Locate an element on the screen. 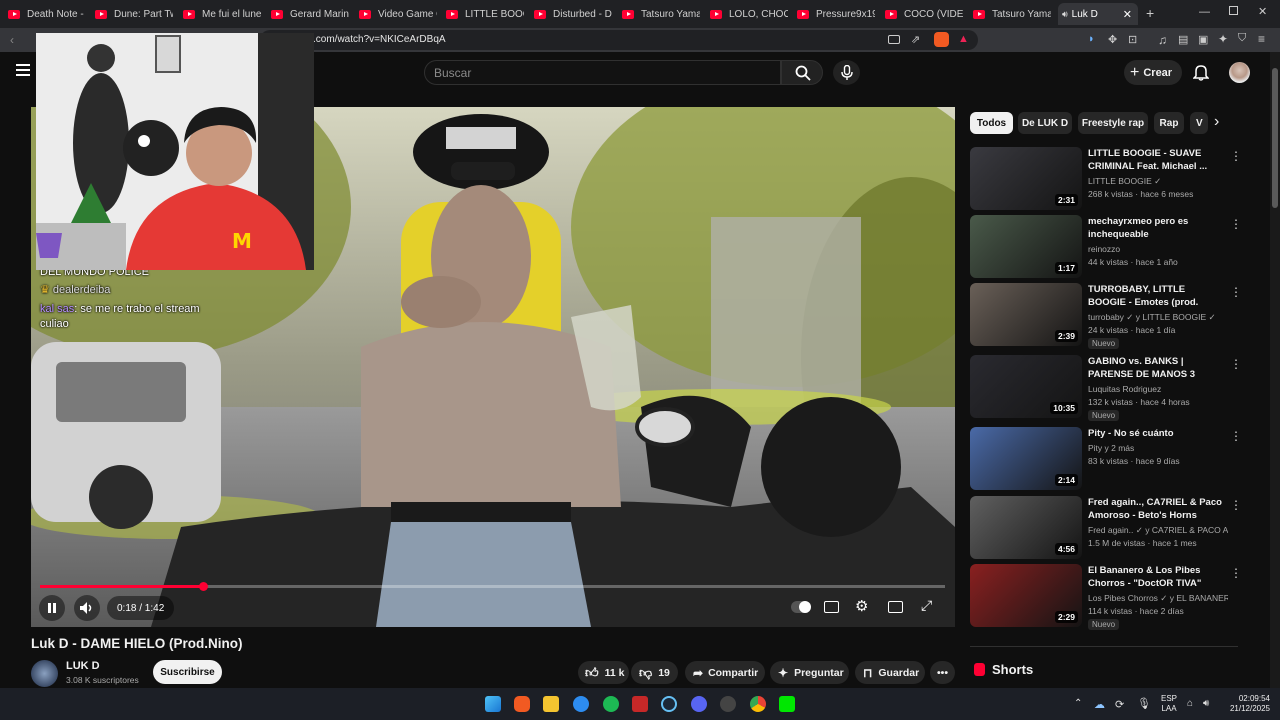 This screenshot has height=720, width=1280. maximize-icon is located at coordinates (1233, 10).